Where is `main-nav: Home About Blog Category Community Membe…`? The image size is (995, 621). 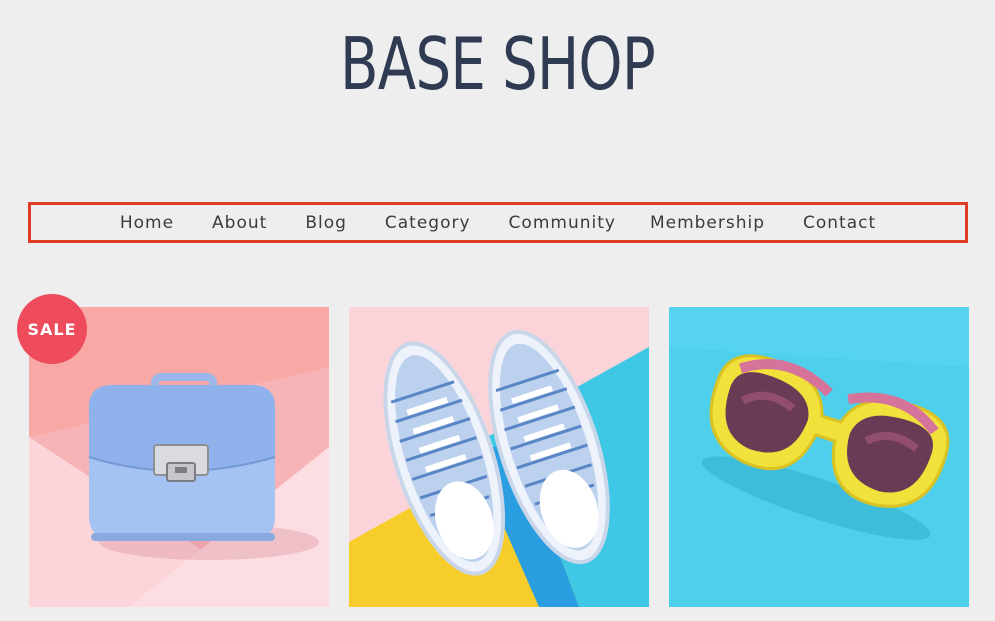
main-nav: Home About Blog Category Community Membe… is located at coordinates (498, 222).